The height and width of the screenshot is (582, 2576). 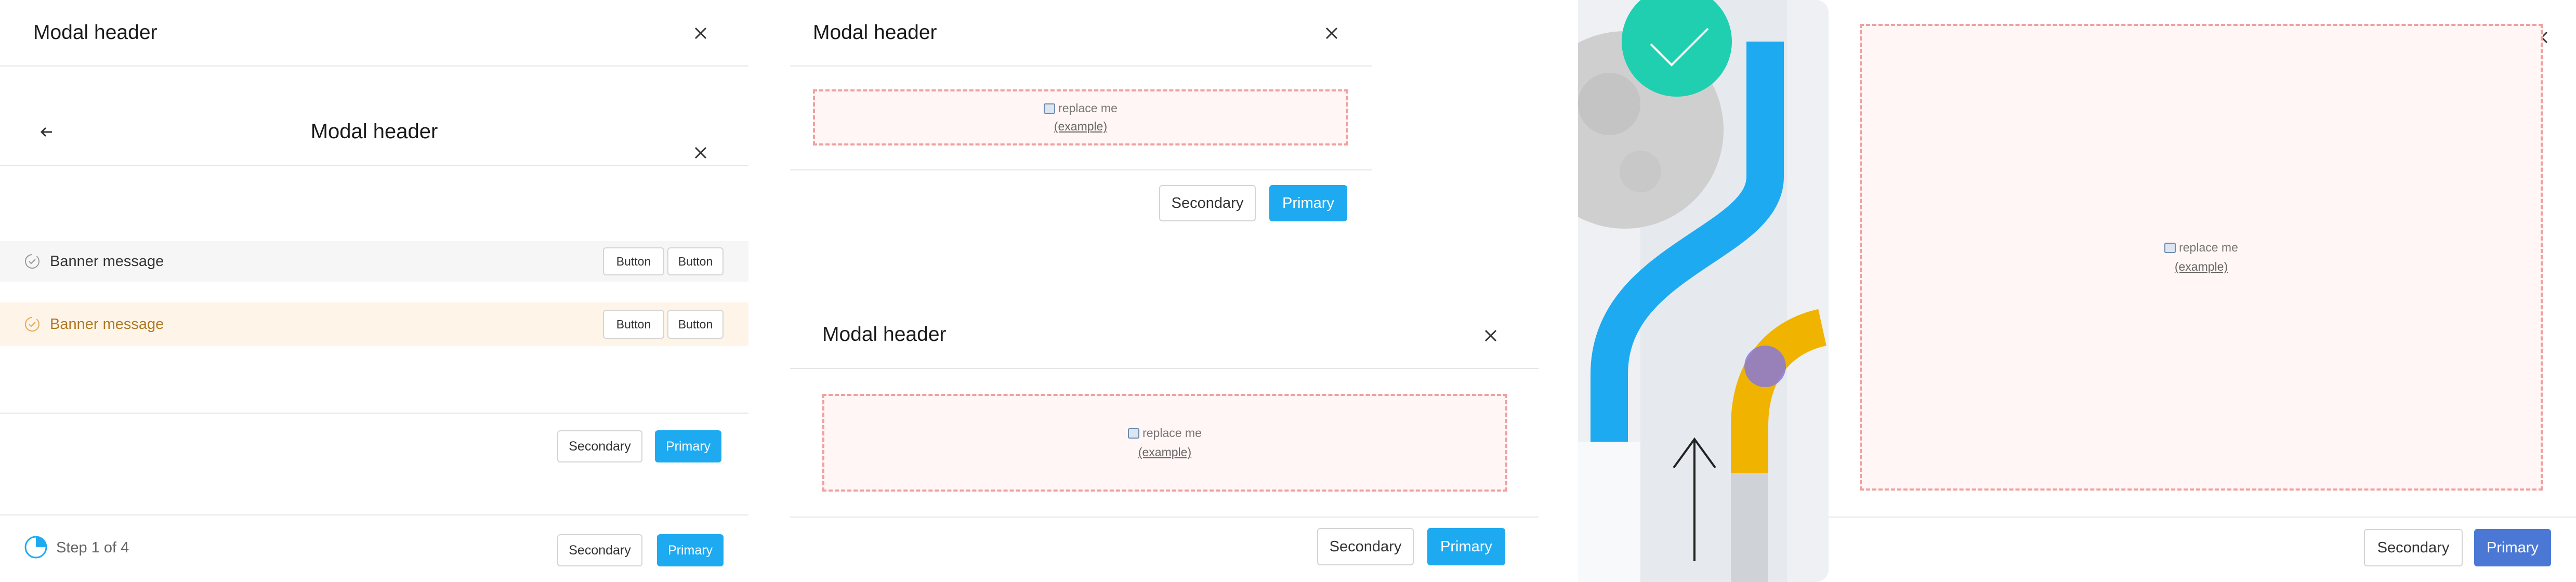 What do you see at coordinates (46, 132) in the screenshot?
I see `arrow-left-icon` at bounding box center [46, 132].